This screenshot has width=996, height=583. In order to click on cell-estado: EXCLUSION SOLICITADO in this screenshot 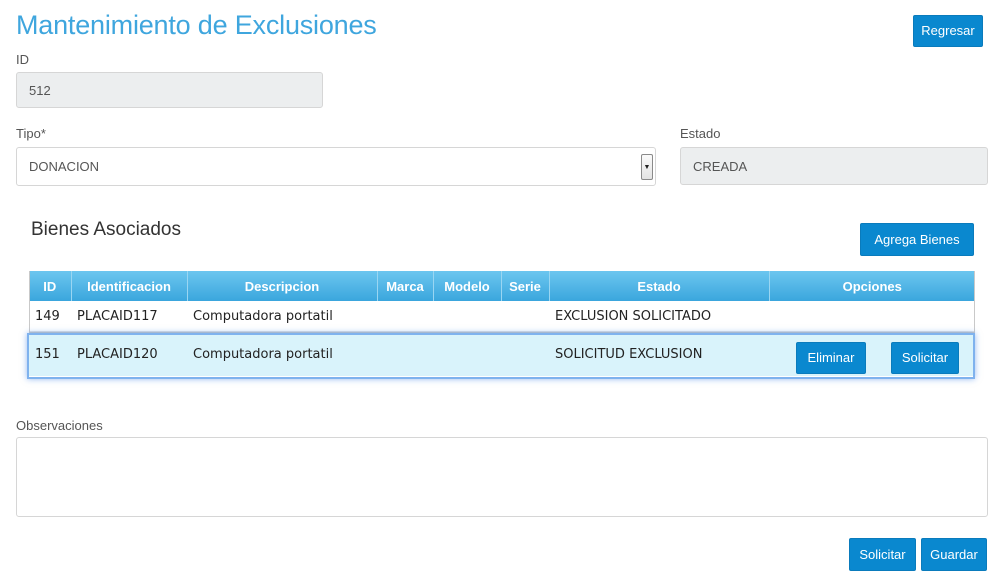, I will do `click(659, 316)`.